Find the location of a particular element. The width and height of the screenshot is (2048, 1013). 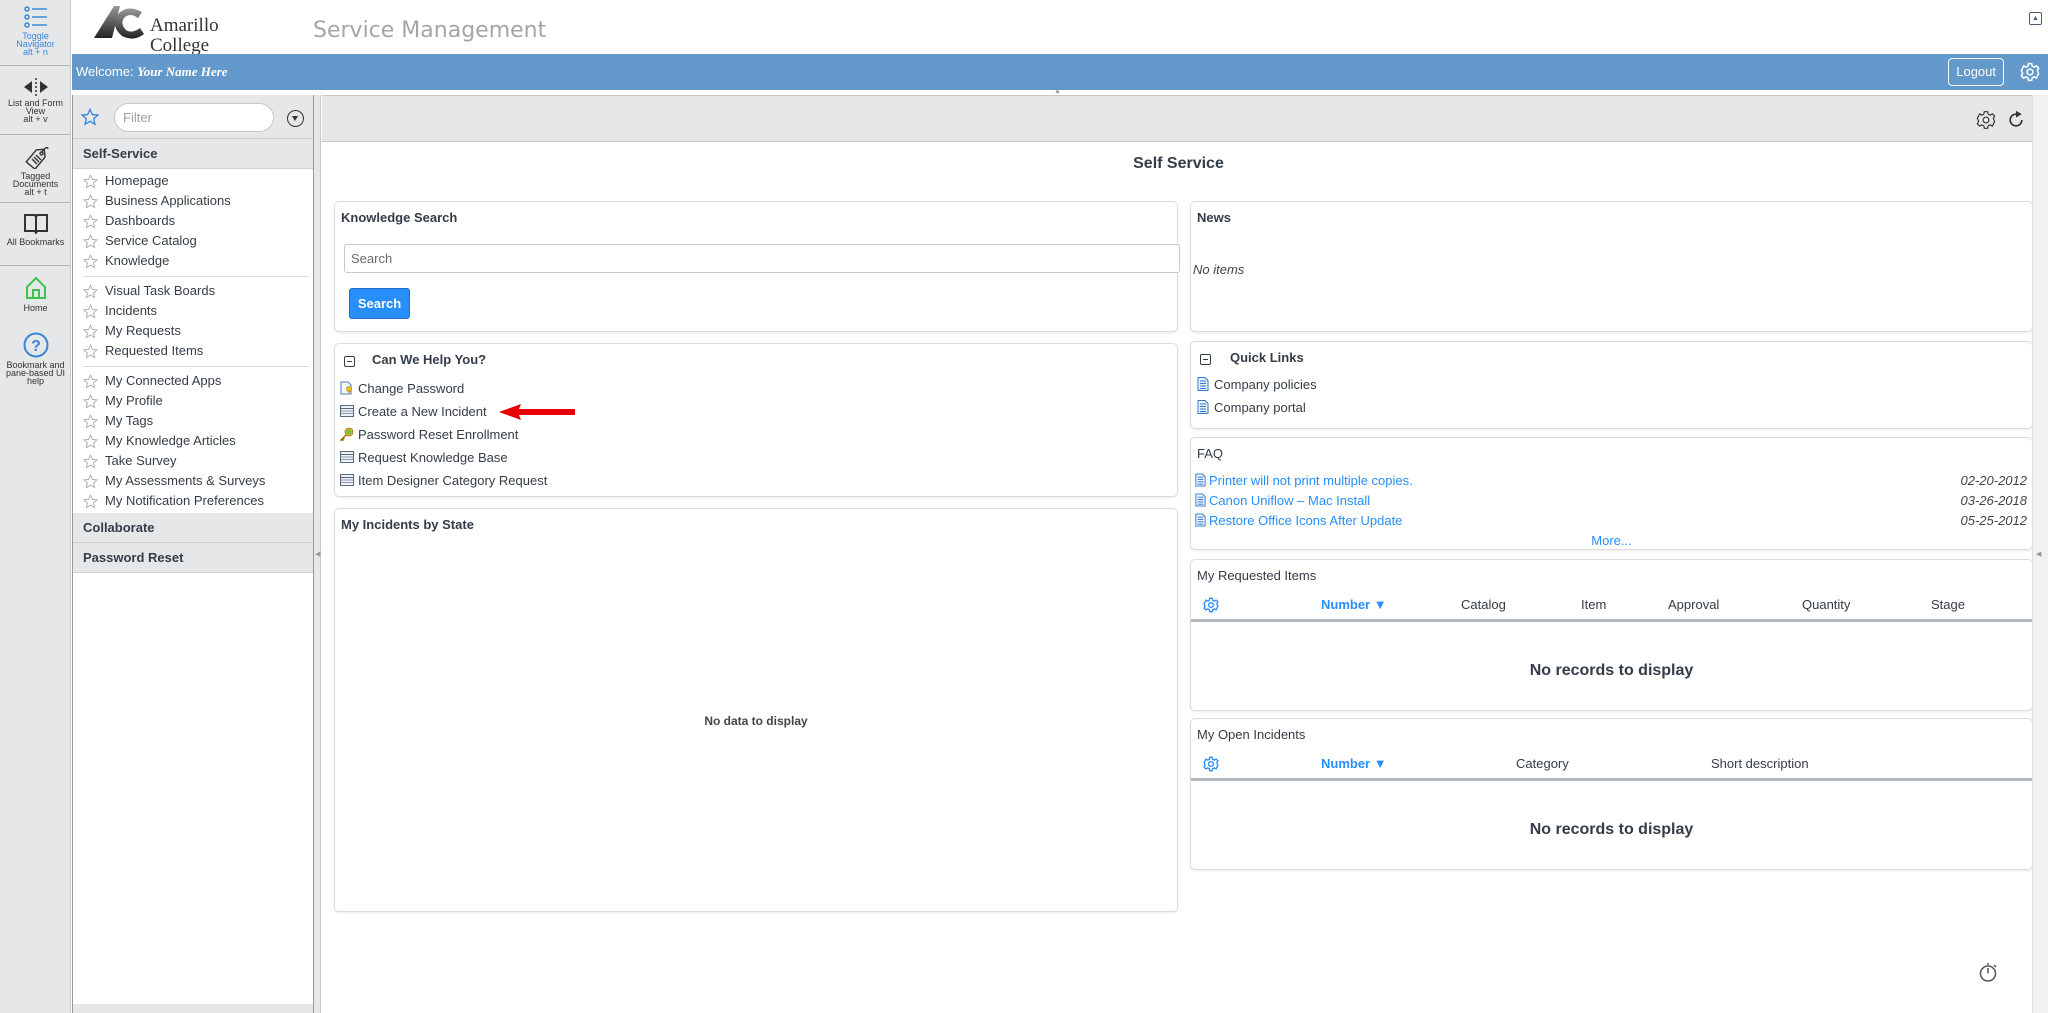

quick-link-company-policies: Company policies is located at coordinates (1256, 385).